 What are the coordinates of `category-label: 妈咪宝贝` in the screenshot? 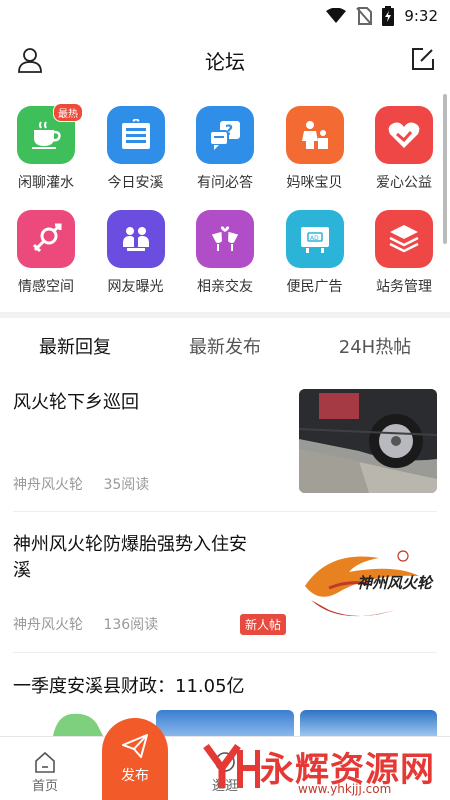 It's located at (314, 183).